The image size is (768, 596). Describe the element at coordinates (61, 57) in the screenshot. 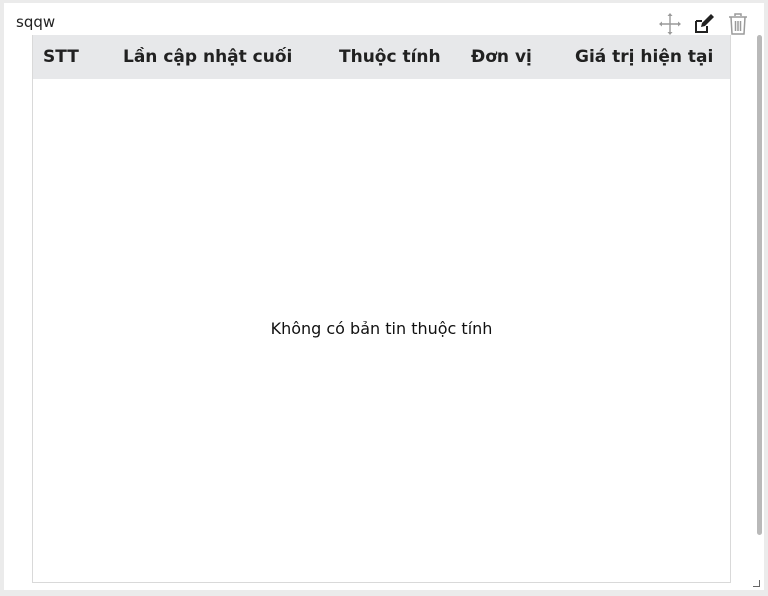

I see `column-header-stt: STT` at that location.